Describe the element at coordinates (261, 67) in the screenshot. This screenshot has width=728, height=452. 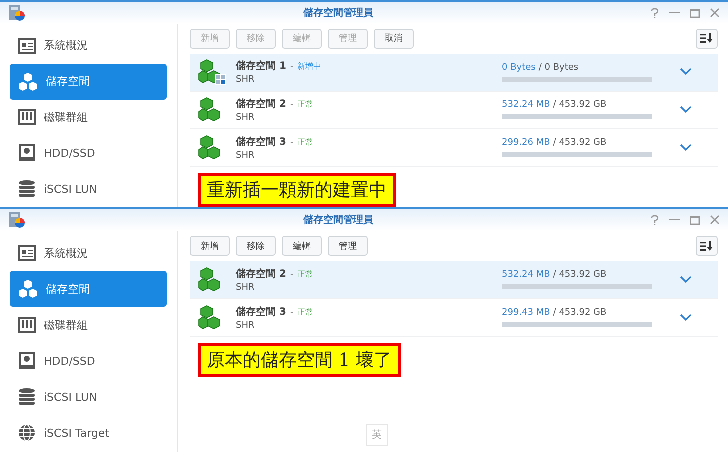
I see `volume-name: 儲存空間 1` at that location.